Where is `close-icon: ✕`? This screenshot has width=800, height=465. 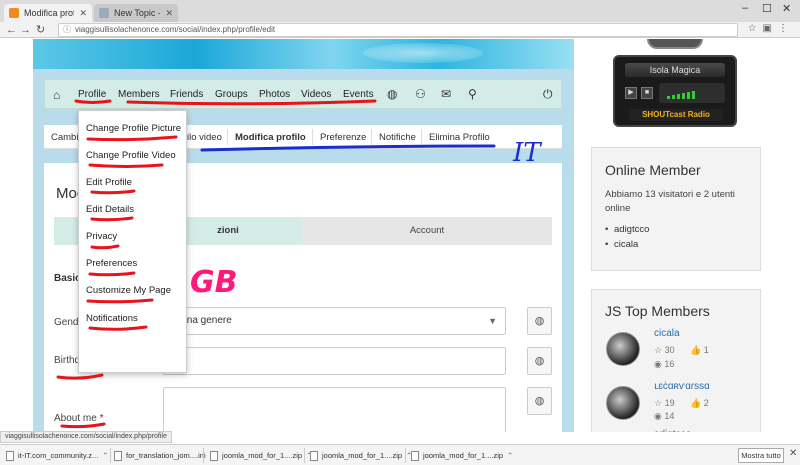
close-icon: ✕ is located at coordinates (793, 453).